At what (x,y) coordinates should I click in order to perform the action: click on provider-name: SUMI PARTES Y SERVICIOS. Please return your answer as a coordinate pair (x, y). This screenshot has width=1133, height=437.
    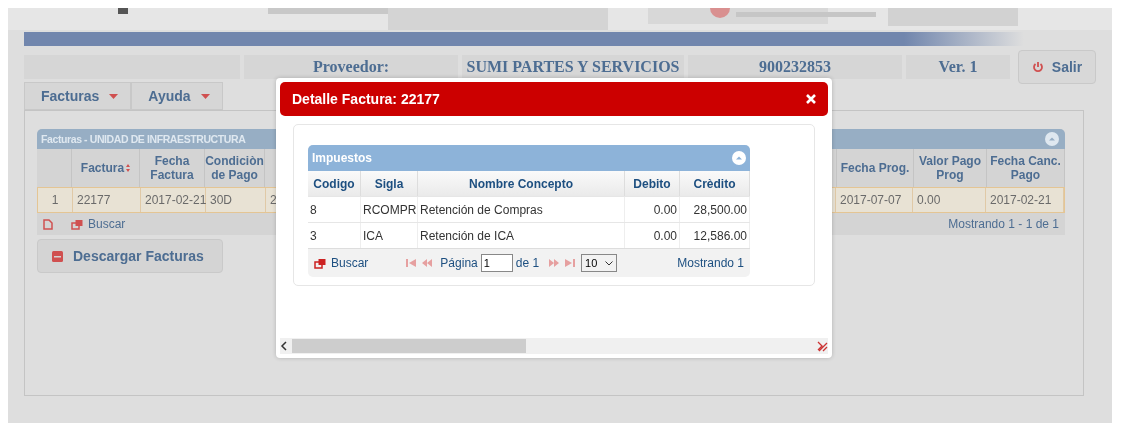
    Looking at the image, I should click on (573, 67).